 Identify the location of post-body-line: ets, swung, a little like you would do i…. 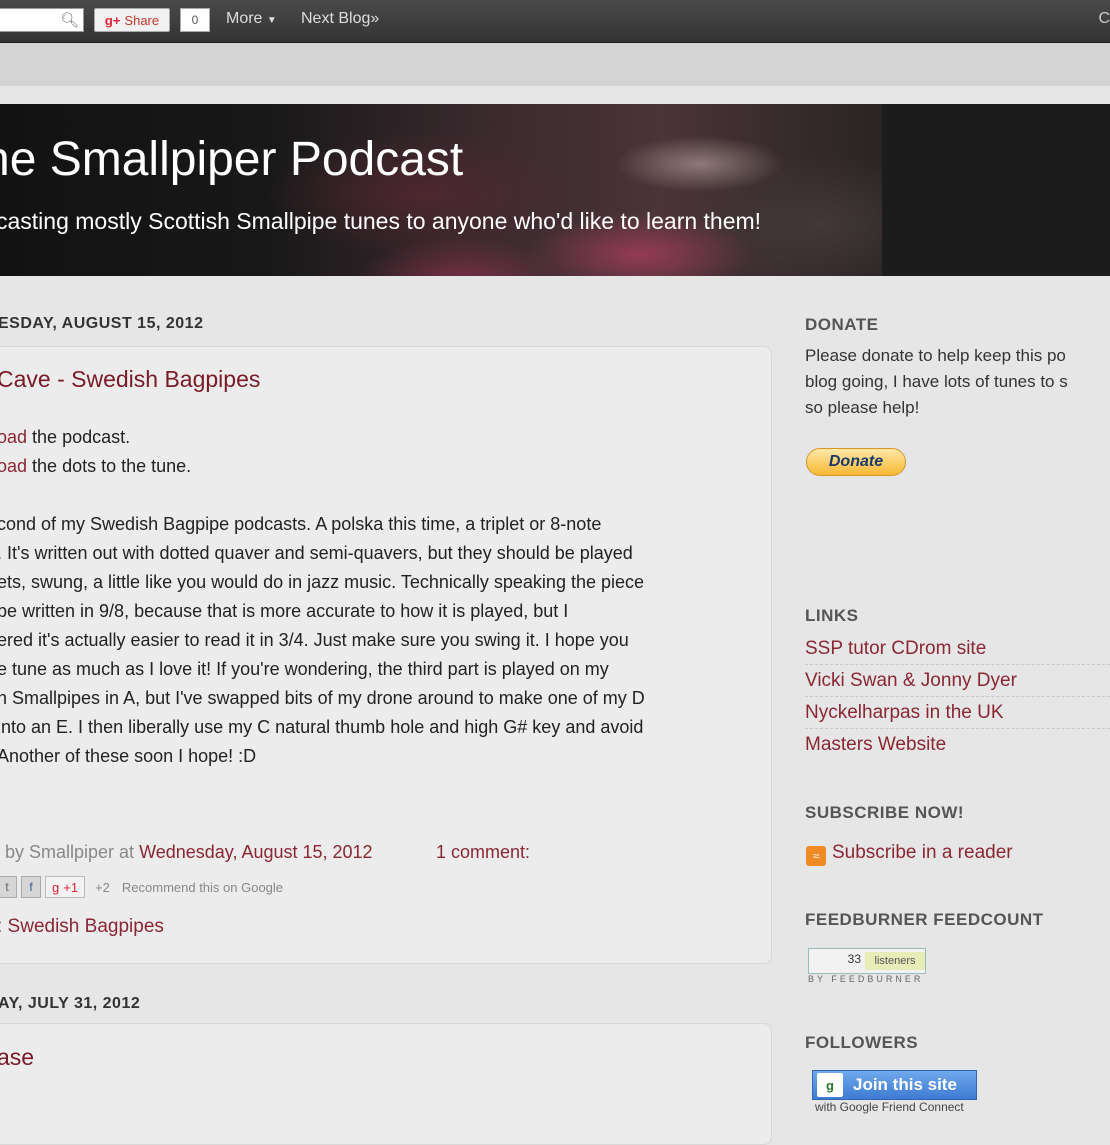
(322, 582).